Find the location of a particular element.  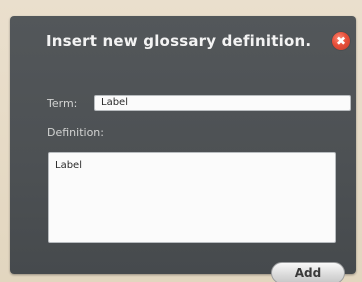

add-button: Add is located at coordinates (308, 272).